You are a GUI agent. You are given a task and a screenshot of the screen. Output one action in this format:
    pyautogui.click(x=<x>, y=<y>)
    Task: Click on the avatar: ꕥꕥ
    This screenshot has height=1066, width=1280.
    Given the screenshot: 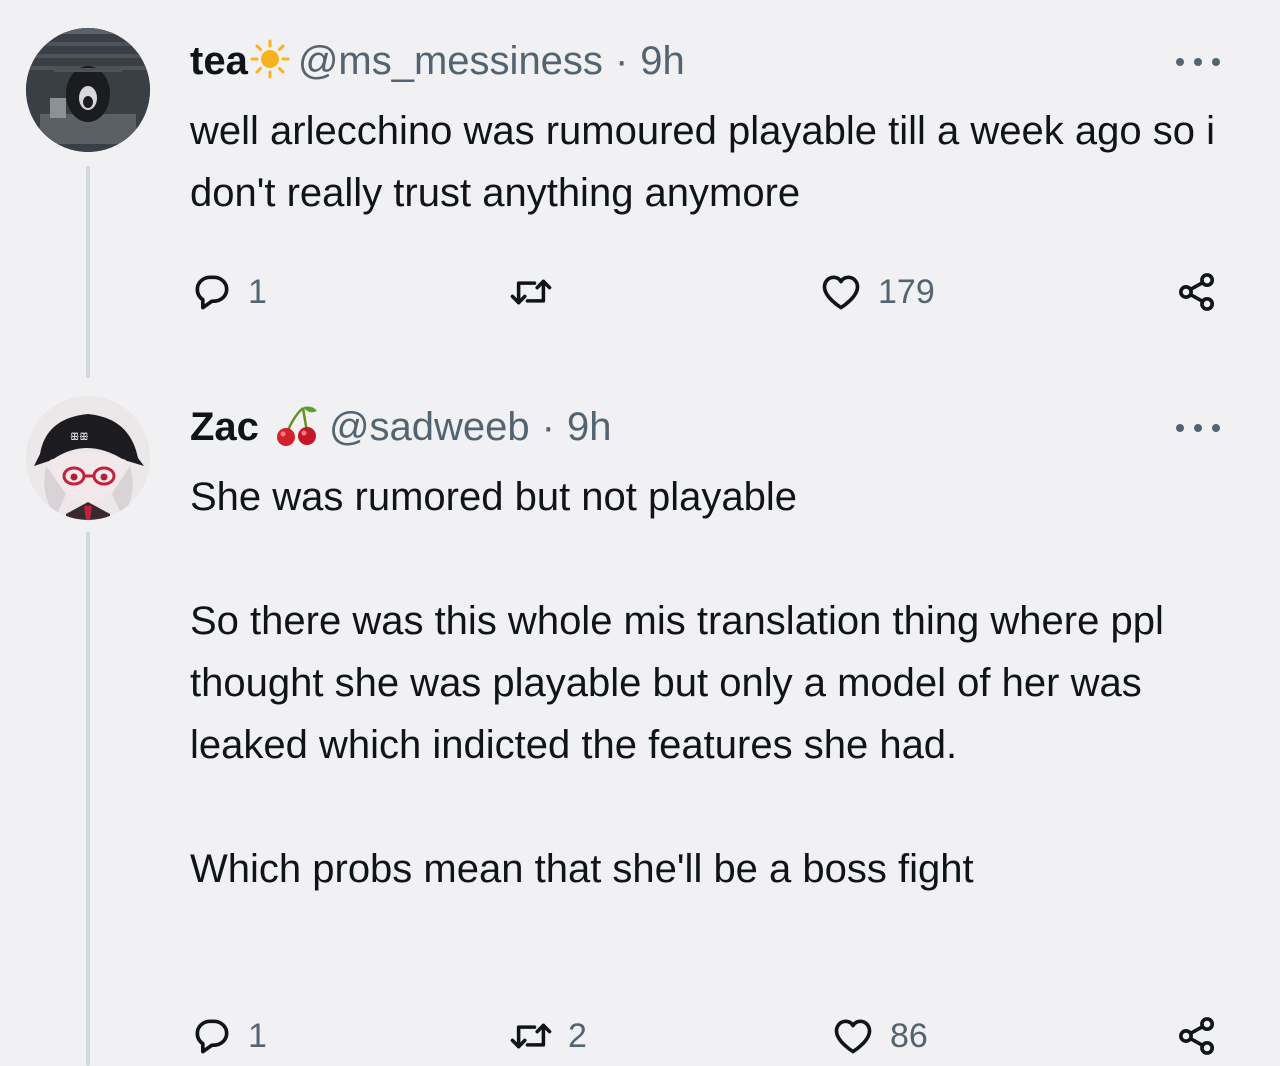 What is the action you would take?
    pyautogui.click(x=88, y=458)
    